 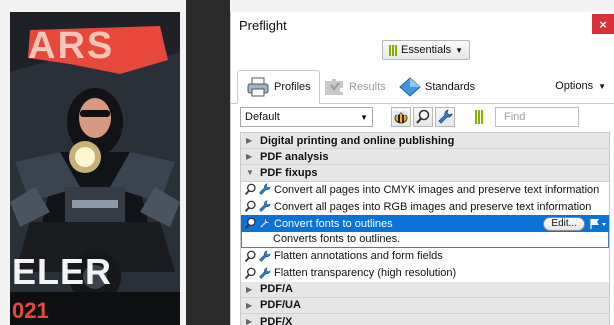 I want to click on essentials-button: Essentials ▼, so click(x=426, y=50).